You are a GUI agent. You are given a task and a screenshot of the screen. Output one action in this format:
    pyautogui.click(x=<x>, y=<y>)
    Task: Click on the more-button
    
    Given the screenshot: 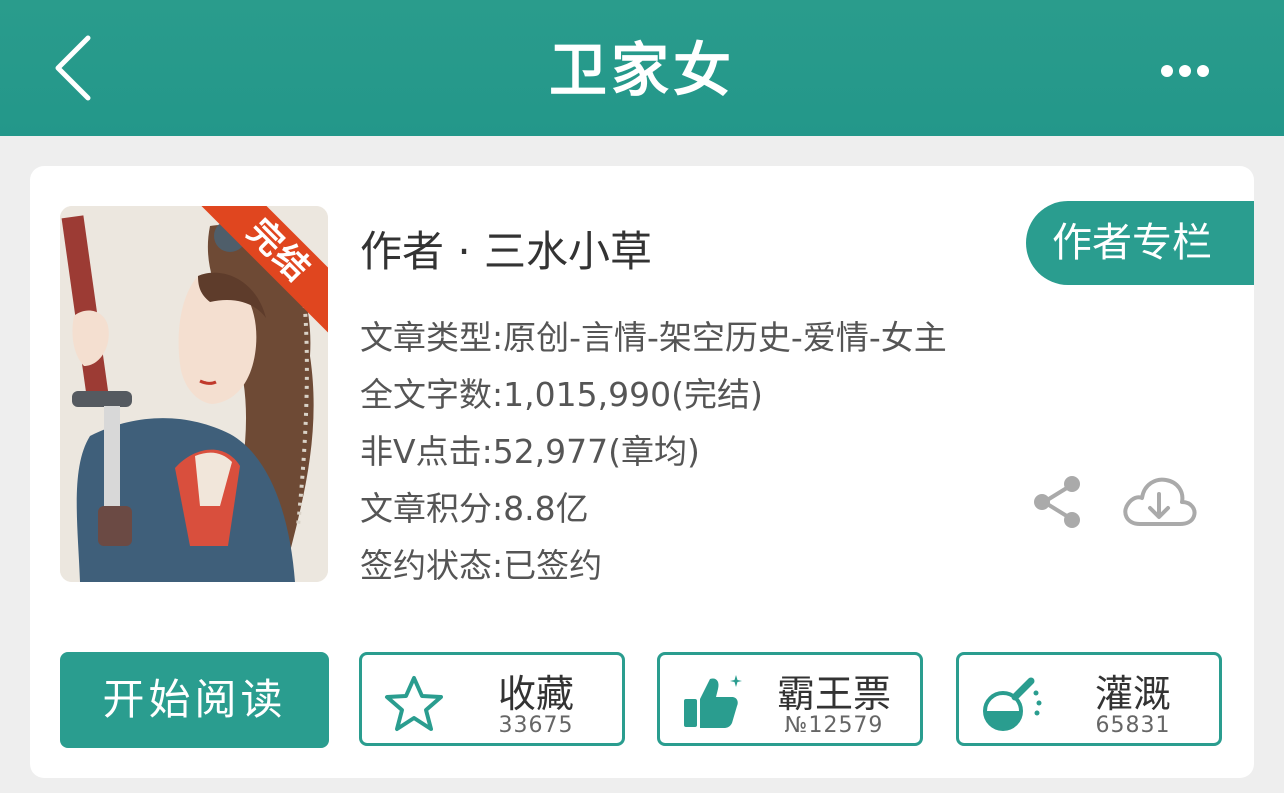 What is the action you would take?
    pyautogui.click(x=1185, y=70)
    